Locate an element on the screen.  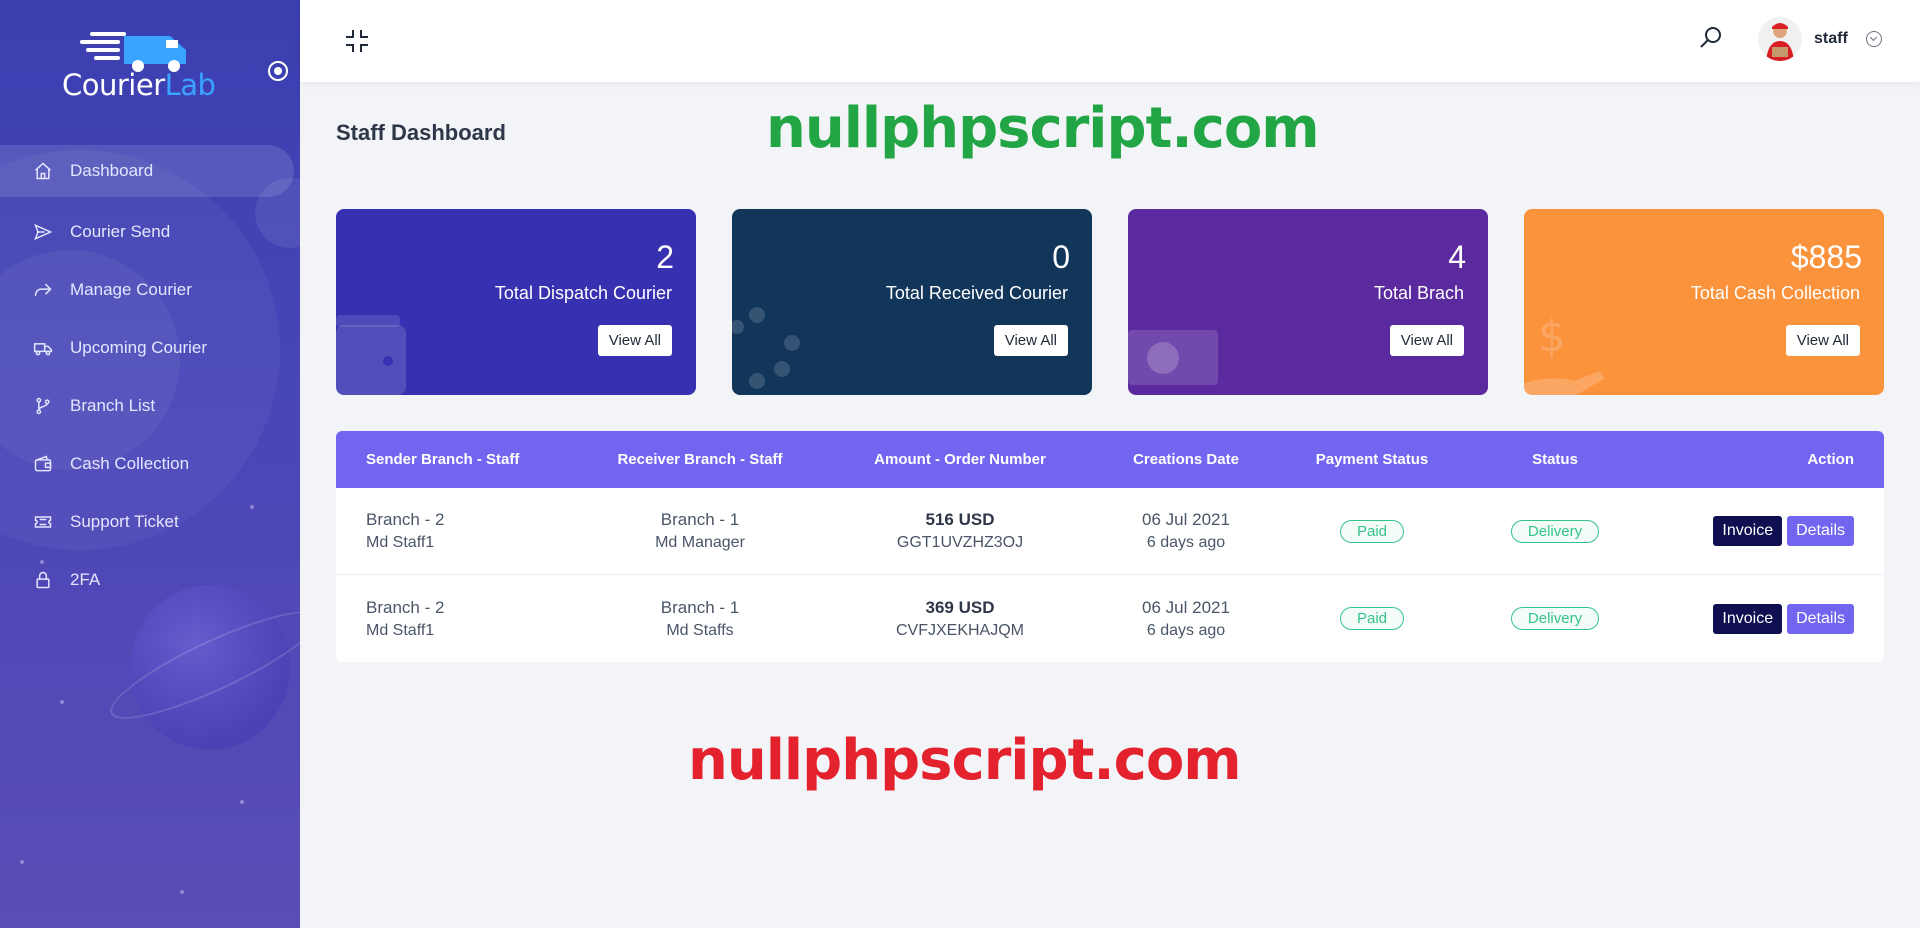
sidebar-item-label: Support Ticket is located at coordinates (124, 521).